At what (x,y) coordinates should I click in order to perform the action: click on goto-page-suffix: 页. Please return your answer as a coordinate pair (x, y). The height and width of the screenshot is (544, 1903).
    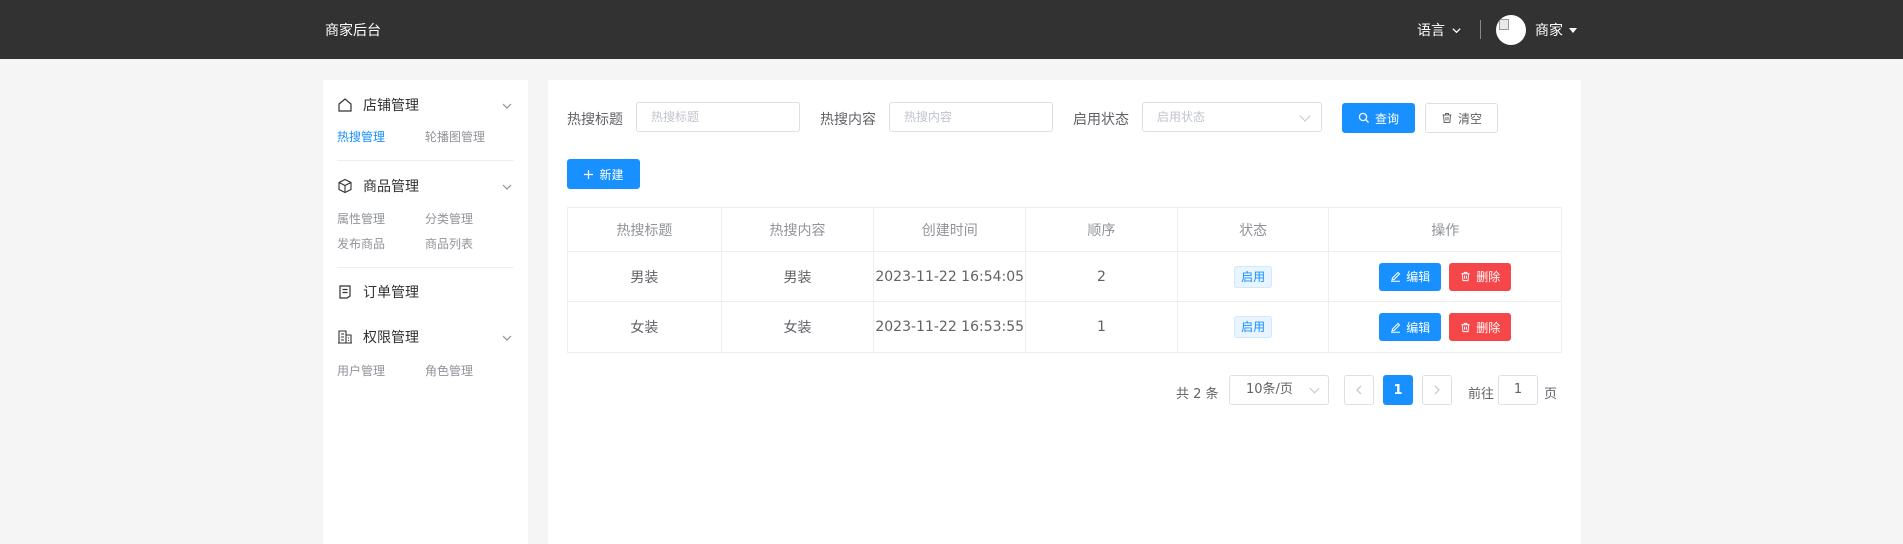
    Looking at the image, I should click on (1551, 394).